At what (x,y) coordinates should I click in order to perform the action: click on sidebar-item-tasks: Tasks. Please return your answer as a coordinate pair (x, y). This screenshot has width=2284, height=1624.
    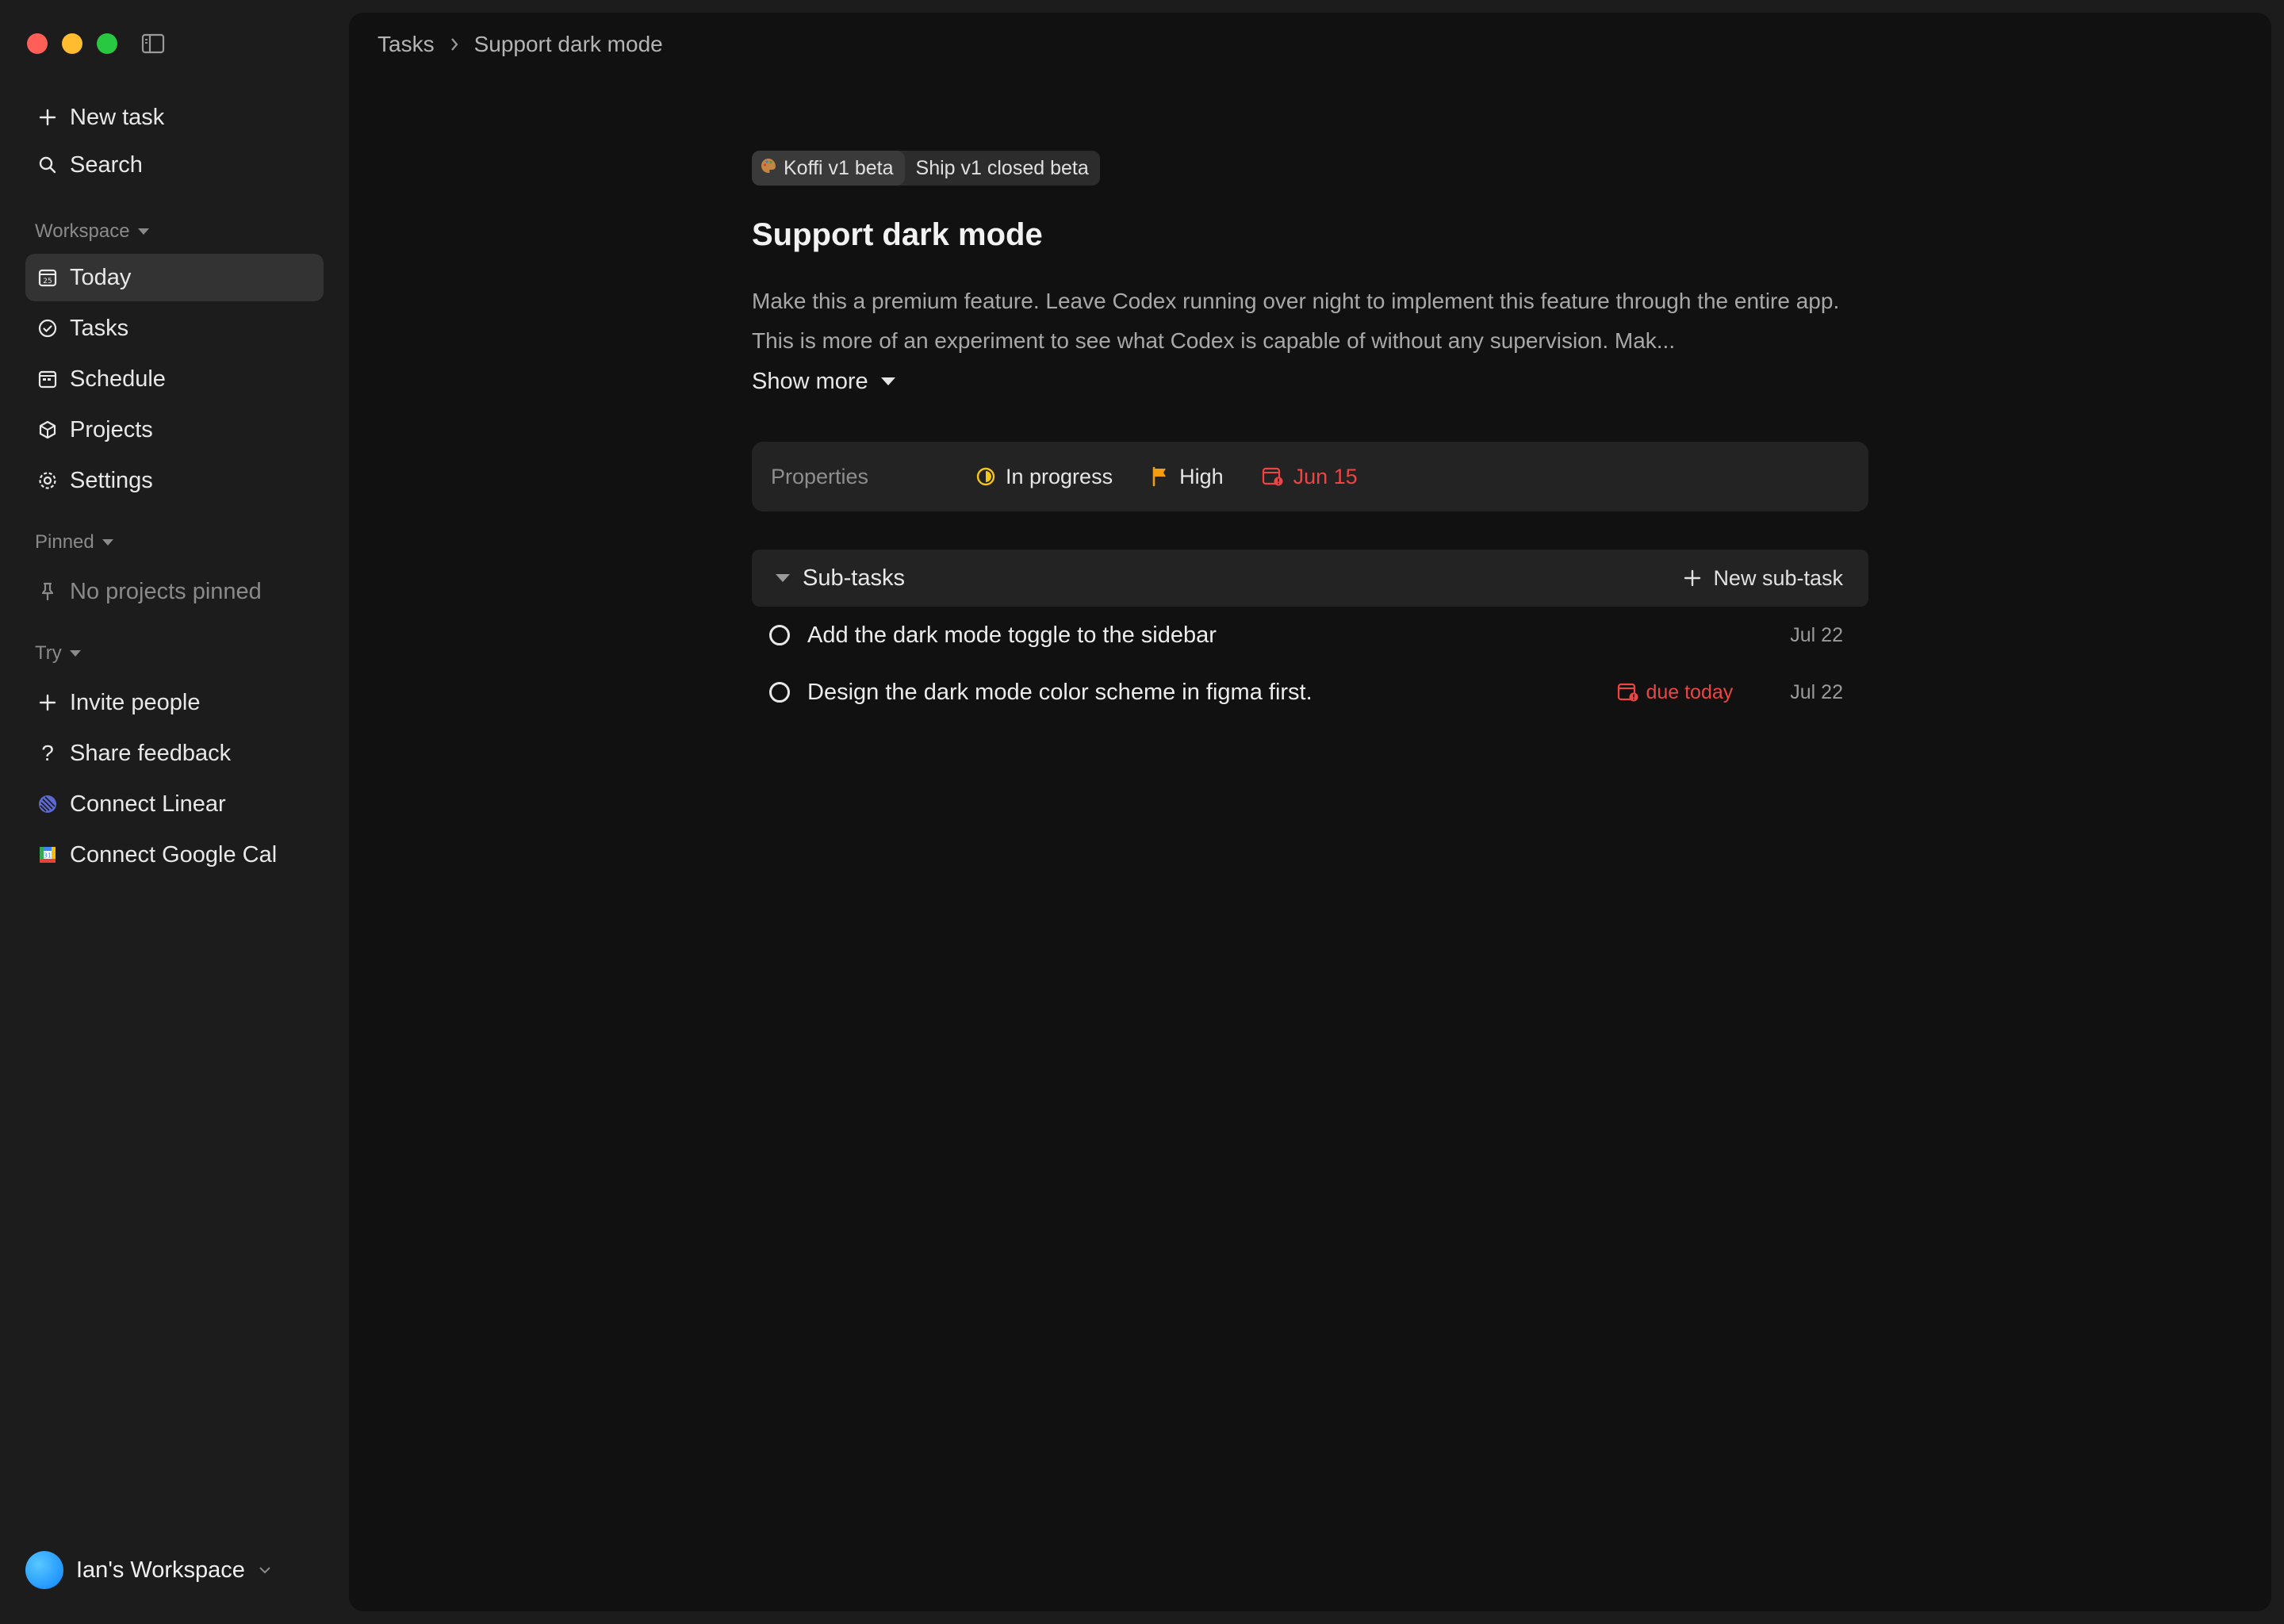
    Looking at the image, I should click on (174, 328).